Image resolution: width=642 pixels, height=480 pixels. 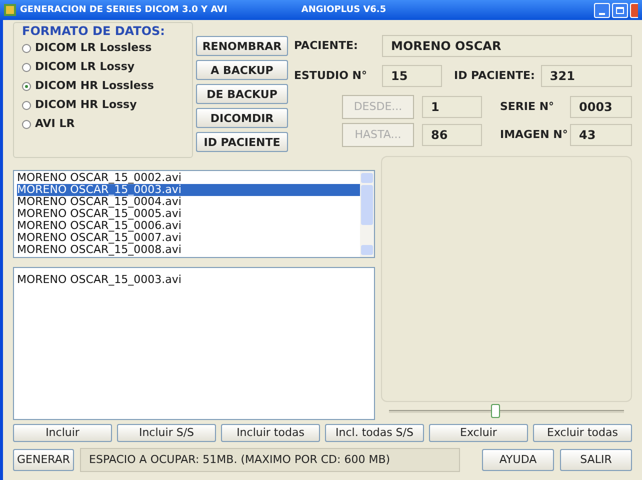 What do you see at coordinates (94, 31) in the screenshot?
I see `group-title: FORMATO DE DATOS:` at bounding box center [94, 31].